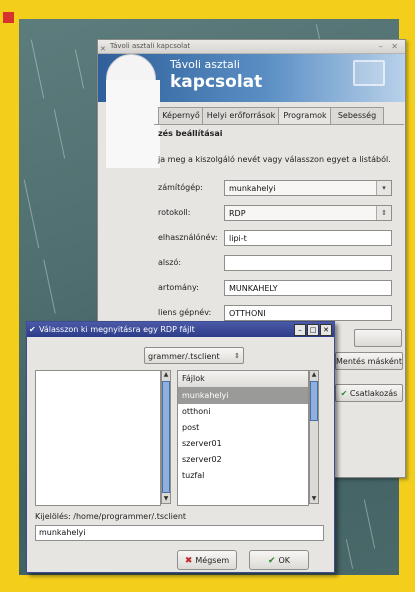 This screenshot has height=592, width=415. I want to click on computer-combo: munkahelyi ▾, so click(308, 188).